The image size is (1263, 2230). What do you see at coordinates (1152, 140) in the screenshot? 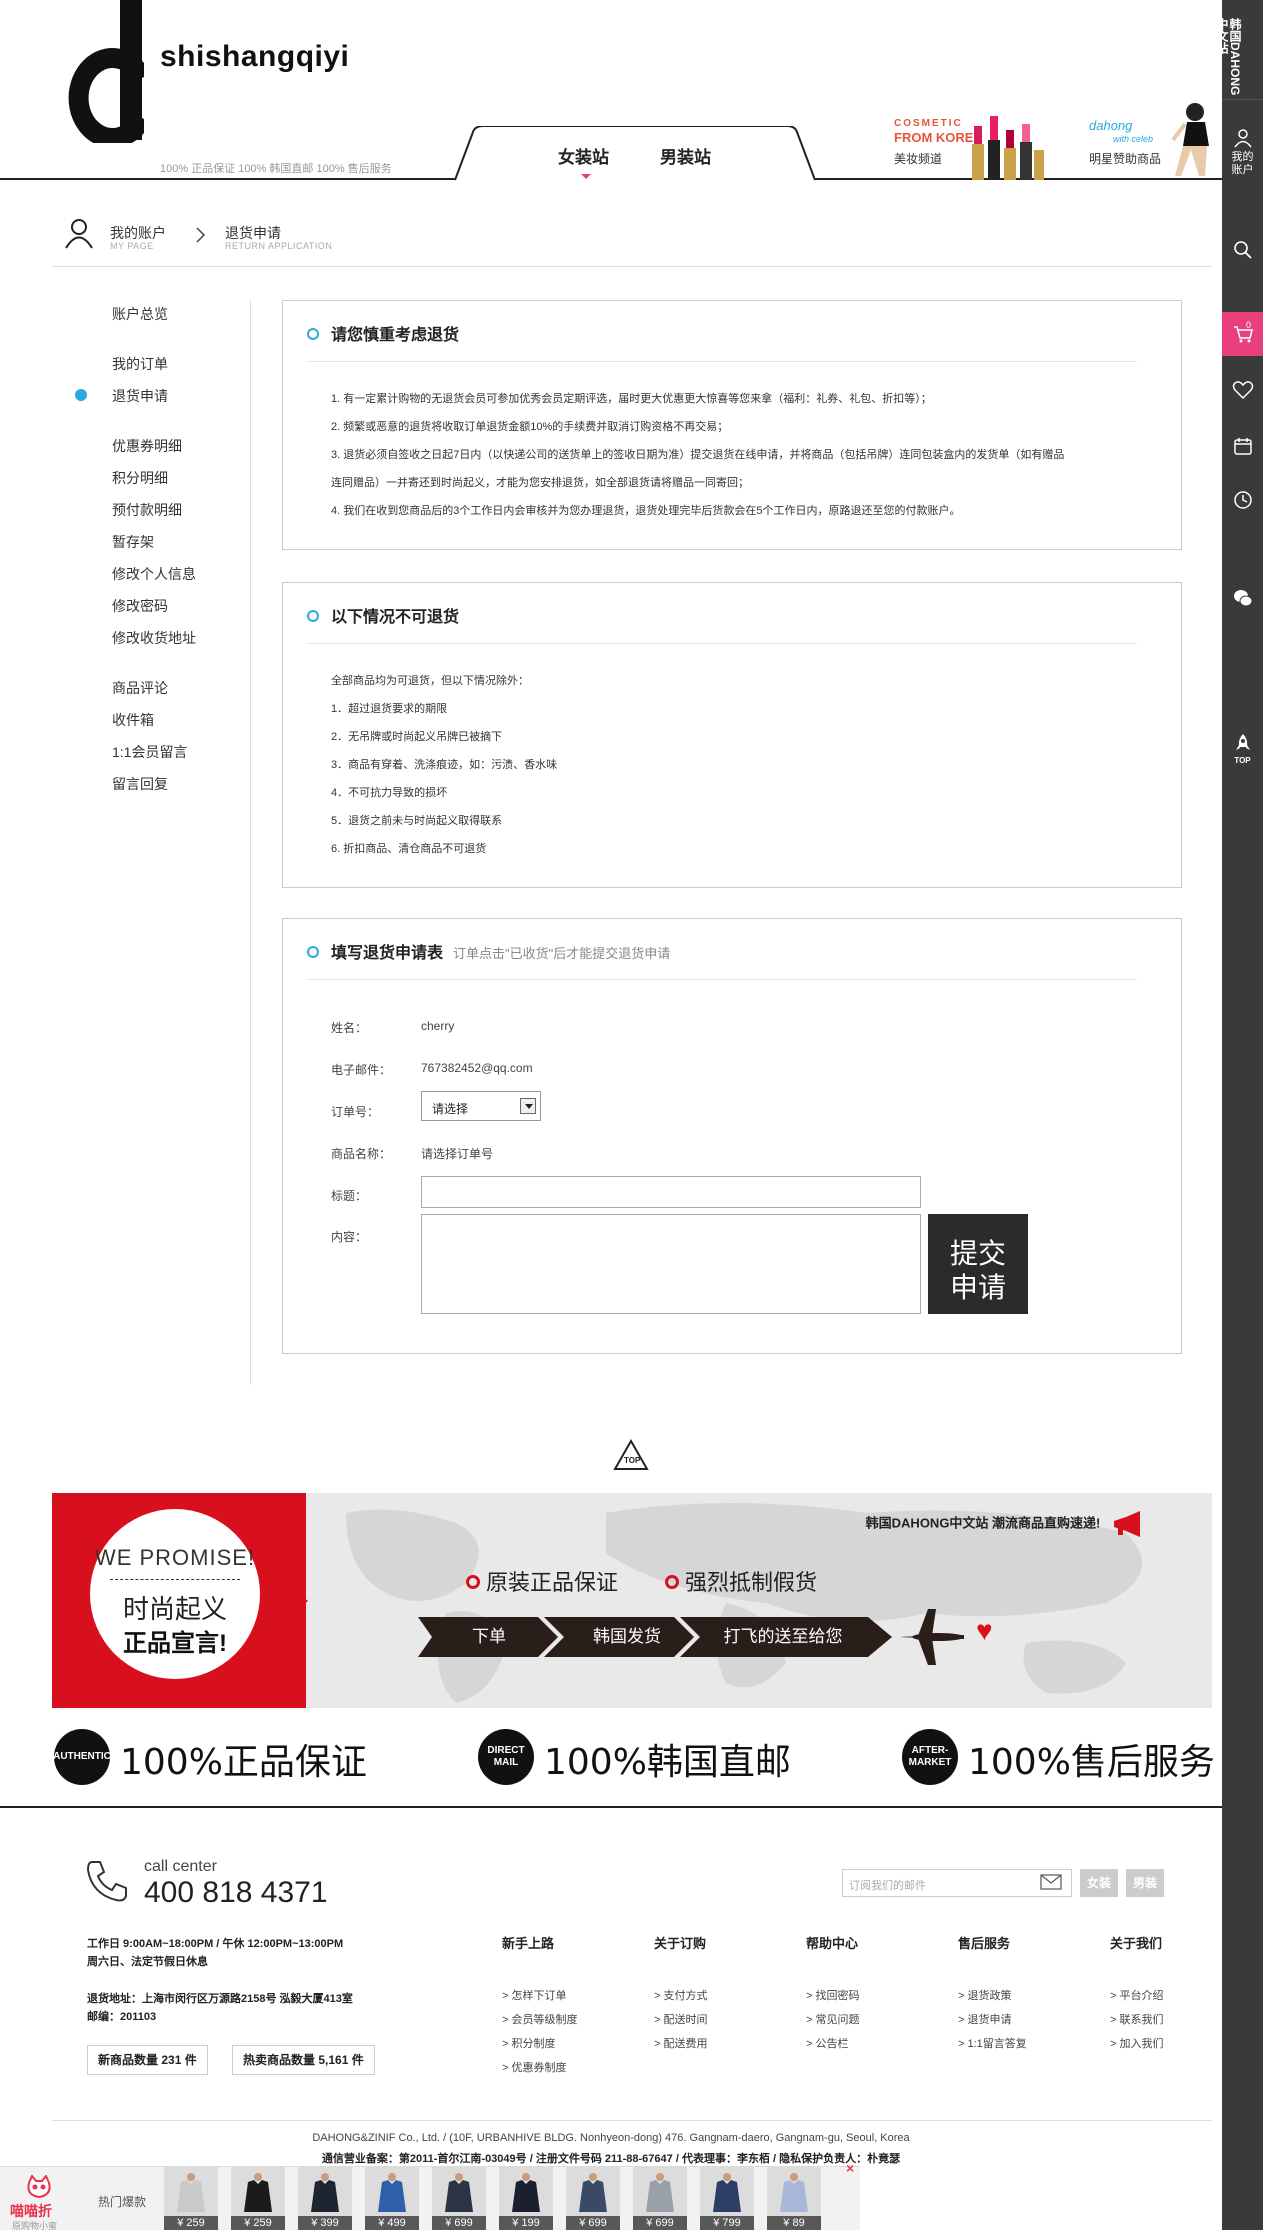
I see `celeb-products-banner: dahong with celeb 明星赞助商品` at bounding box center [1152, 140].